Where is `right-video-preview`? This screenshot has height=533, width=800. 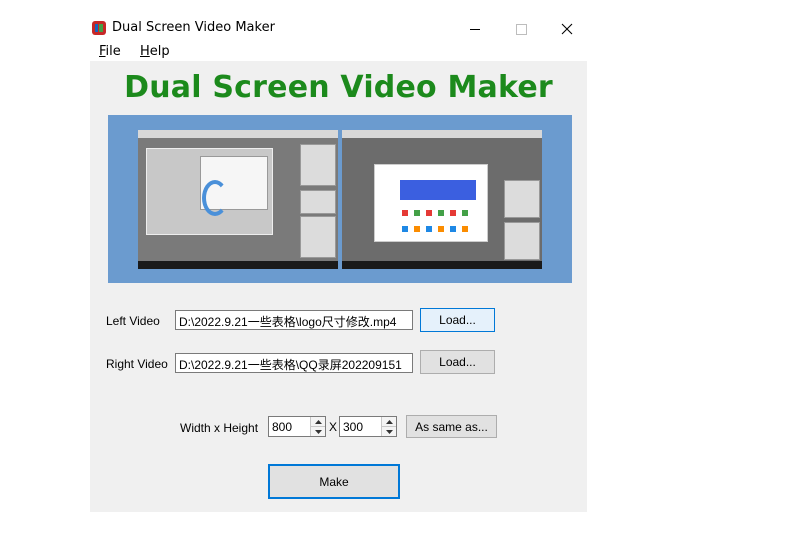 right-video-preview is located at coordinates (442, 199).